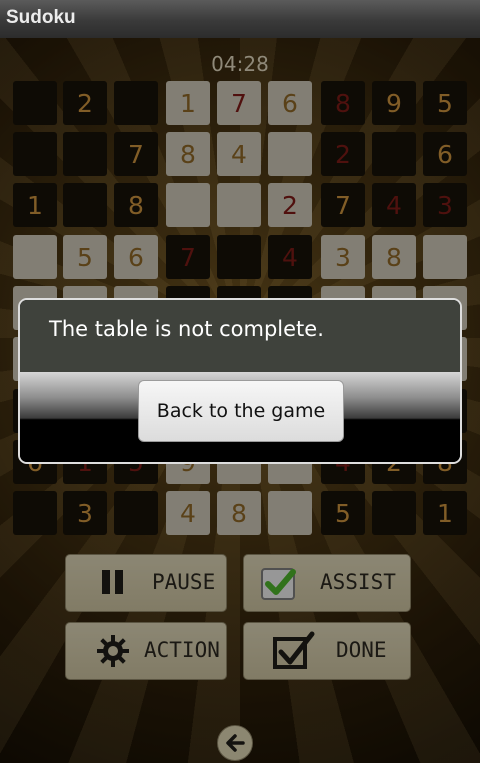  I want to click on dialog-message: The table is not complete., so click(186, 329).